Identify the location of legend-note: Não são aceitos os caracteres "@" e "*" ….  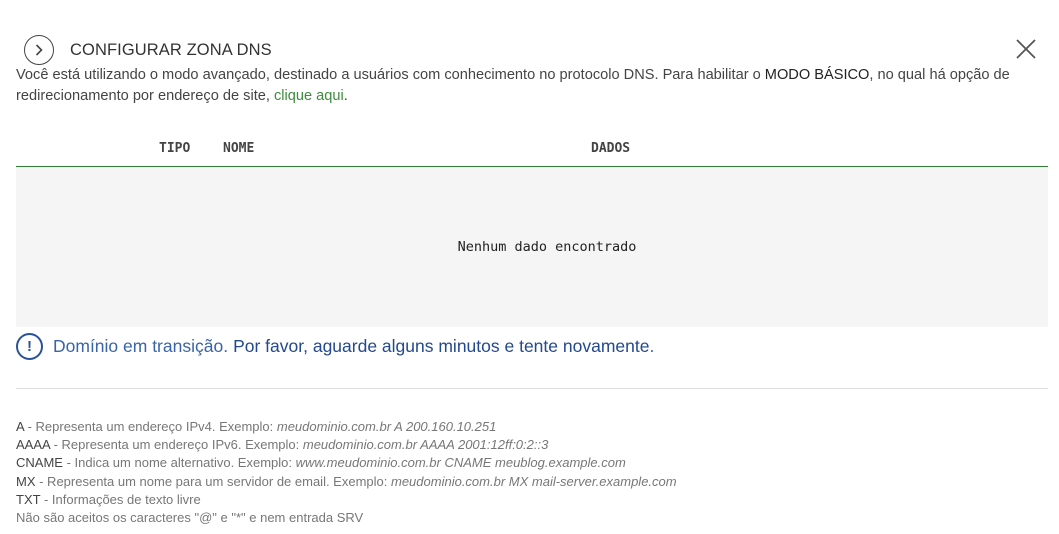
(190, 518).